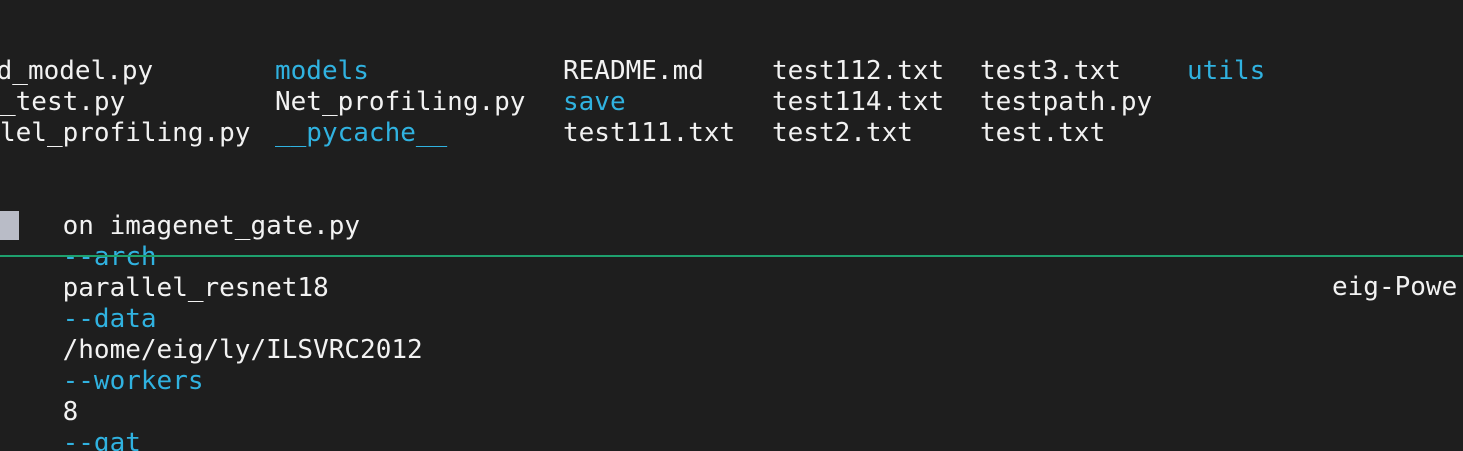  What do you see at coordinates (1066, 102) in the screenshot?
I see `file-entry: testpath.py` at bounding box center [1066, 102].